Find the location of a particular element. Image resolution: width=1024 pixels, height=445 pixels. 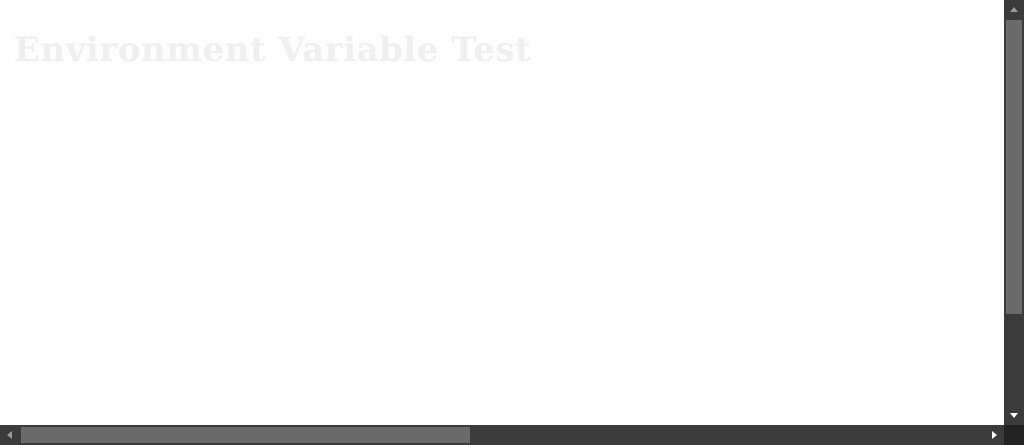

vertical-scrollbar is located at coordinates (1014, 212).